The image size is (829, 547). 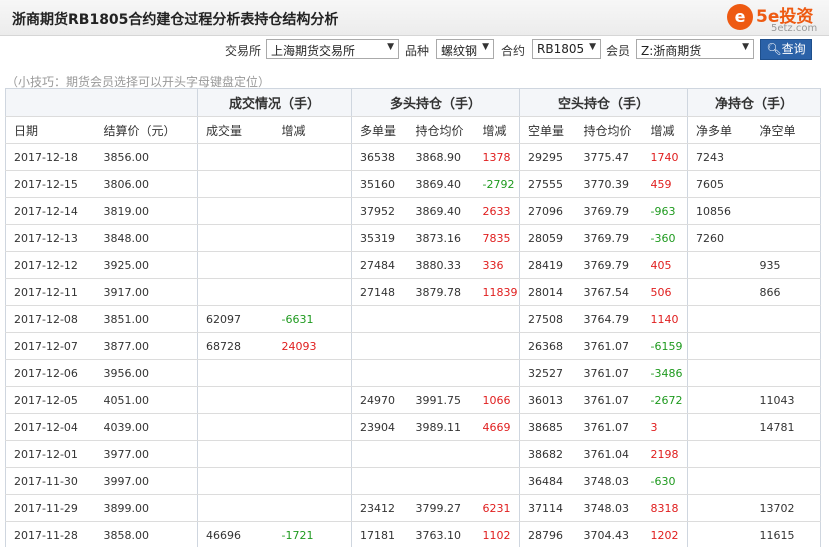 I want to click on table-cell: 3917.00, so click(x=146, y=292).